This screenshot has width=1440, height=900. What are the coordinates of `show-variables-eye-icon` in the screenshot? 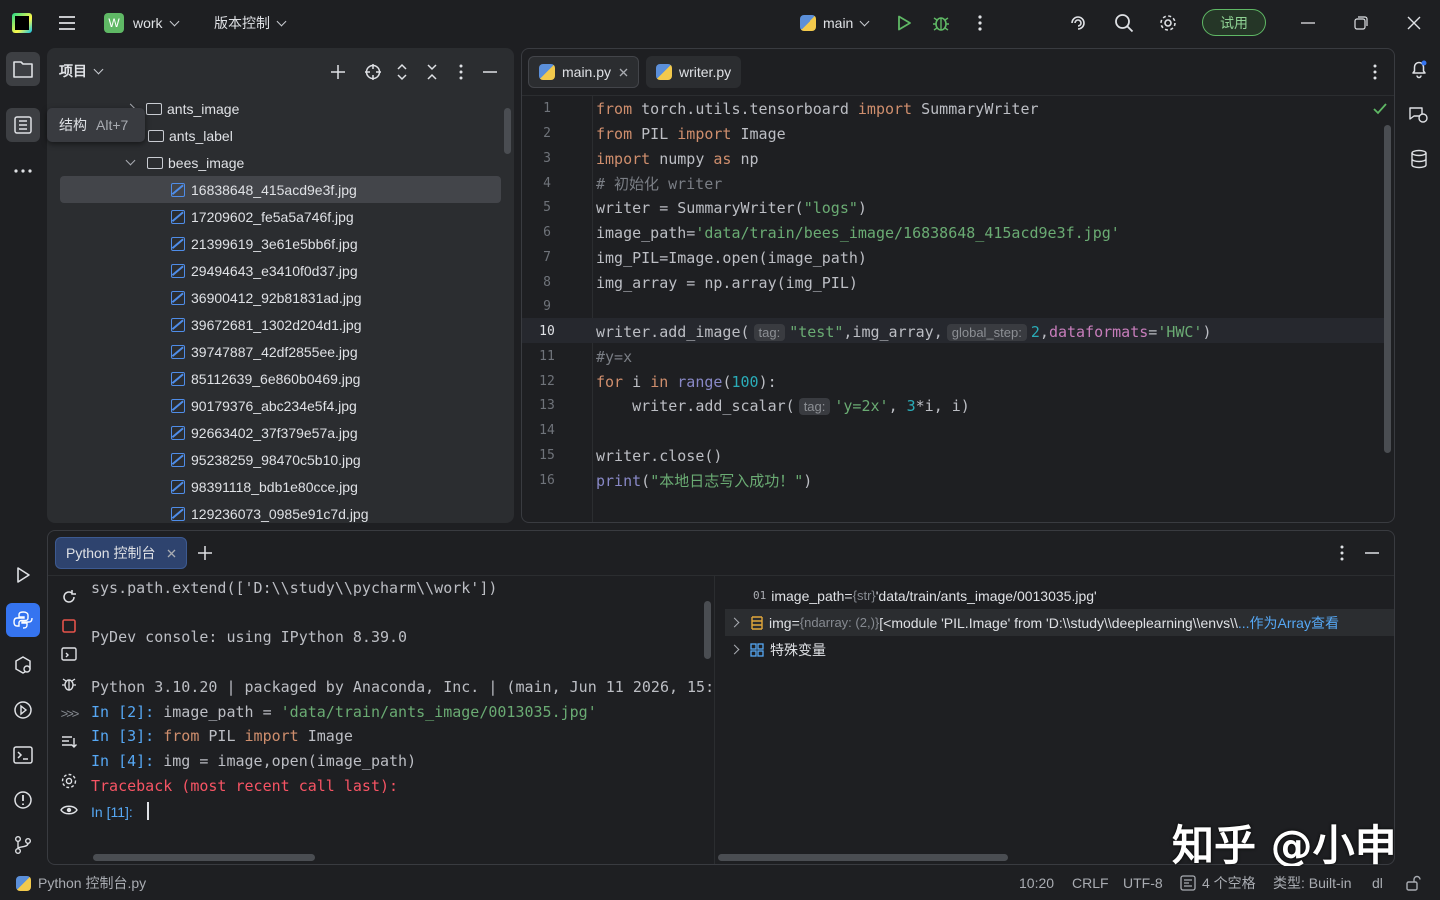 It's located at (69, 810).